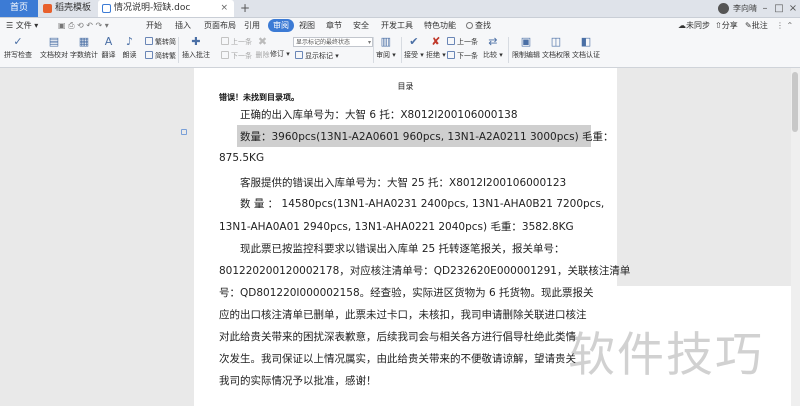  Describe the element at coordinates (586, 41) in the screenshot. I see `certificate-icon: ◧` at that location.